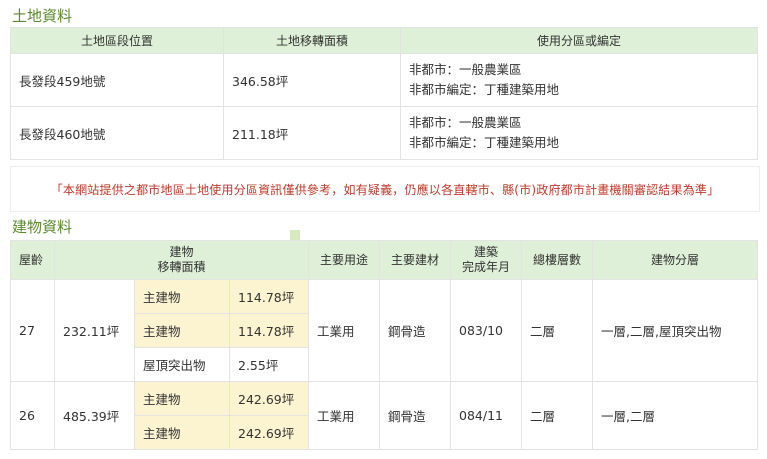  Describe the element at coordinates (557, 260) in the screenshot. I see `header-floors: 總樓層數` at that location.